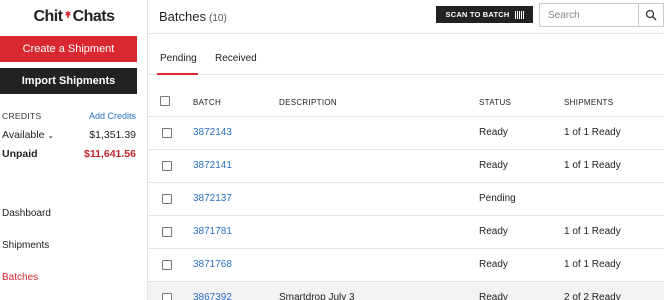 The height and width of the screenshot is (300, 664). I want to click on available-credits-row: Available ⌄ $1,351.39, so click(69, 135).